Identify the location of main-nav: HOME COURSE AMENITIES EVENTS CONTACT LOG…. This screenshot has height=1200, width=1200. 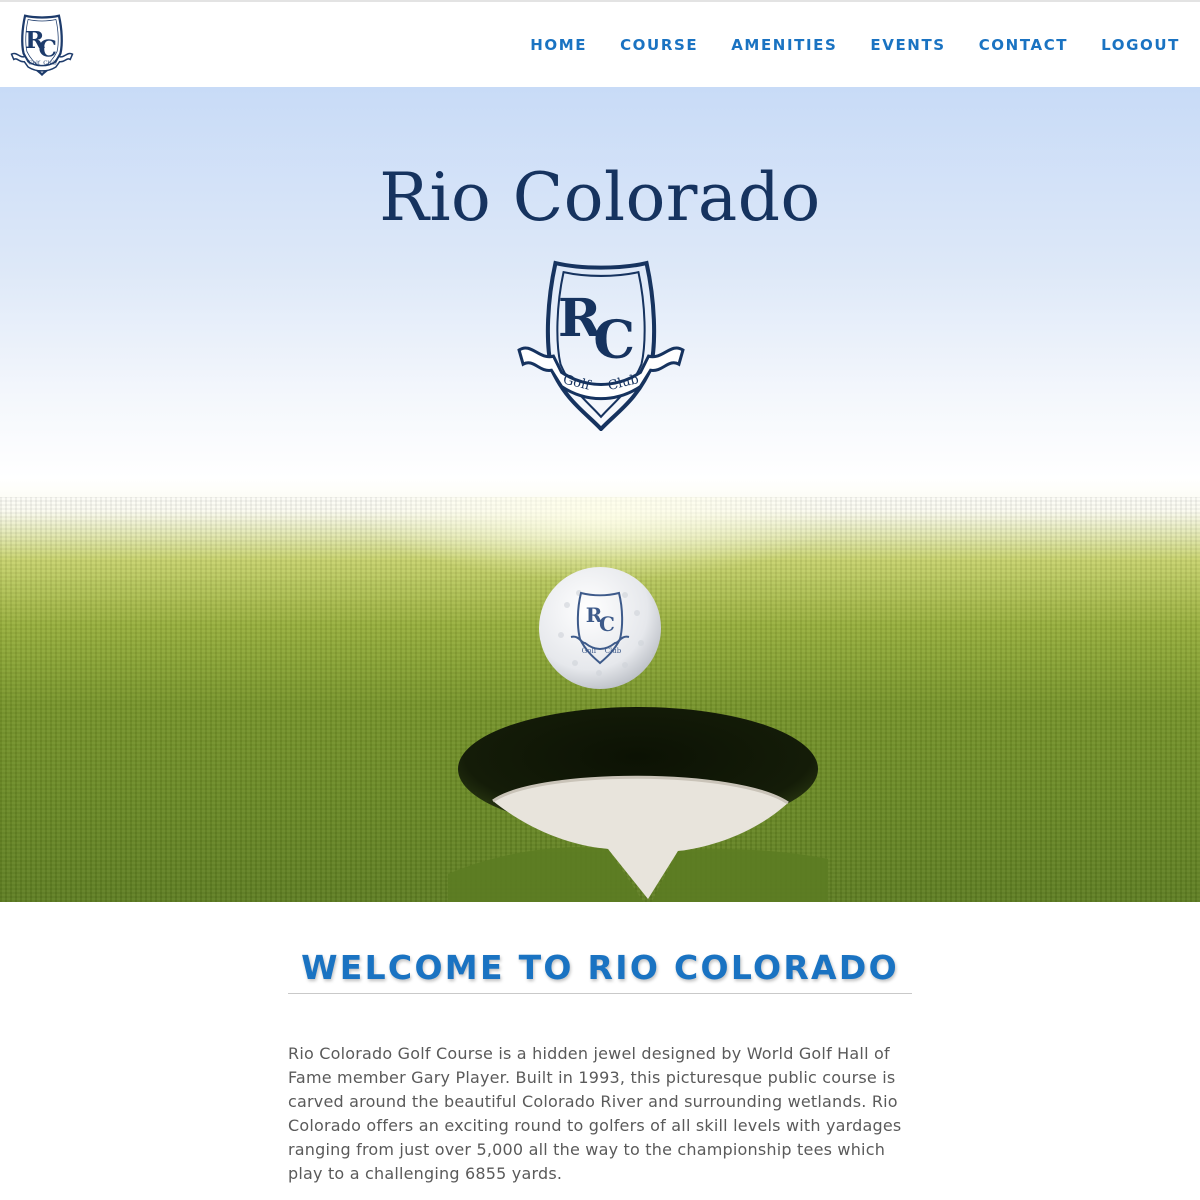
(838, 44).